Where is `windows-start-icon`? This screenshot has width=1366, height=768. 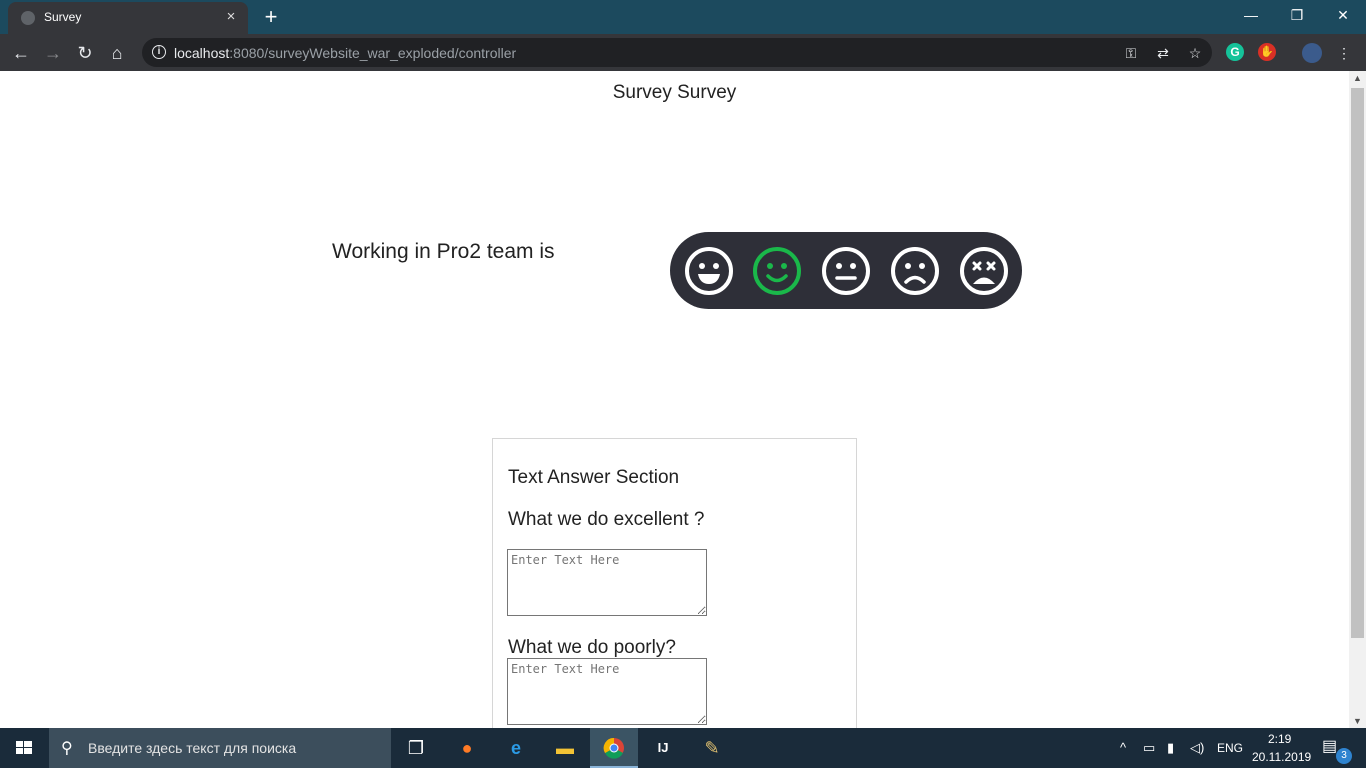
windows-start-icon is located at coordinates (24, 748).